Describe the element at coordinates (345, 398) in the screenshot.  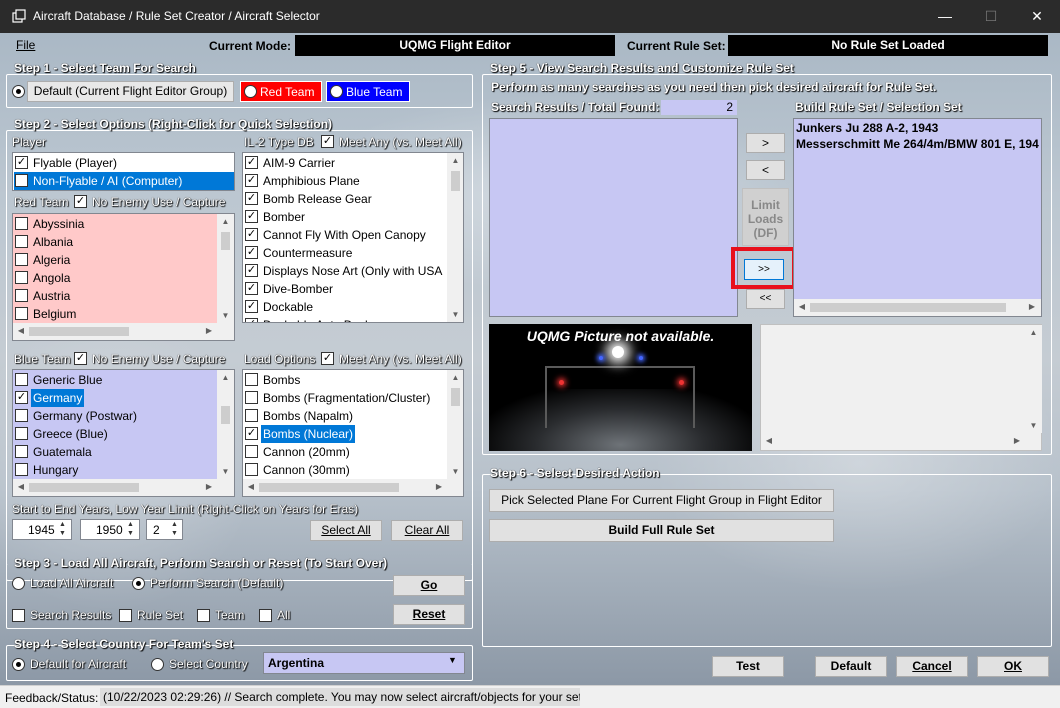
I see `list-item: Bombs (Fragmentation/Cluster)` at that location.